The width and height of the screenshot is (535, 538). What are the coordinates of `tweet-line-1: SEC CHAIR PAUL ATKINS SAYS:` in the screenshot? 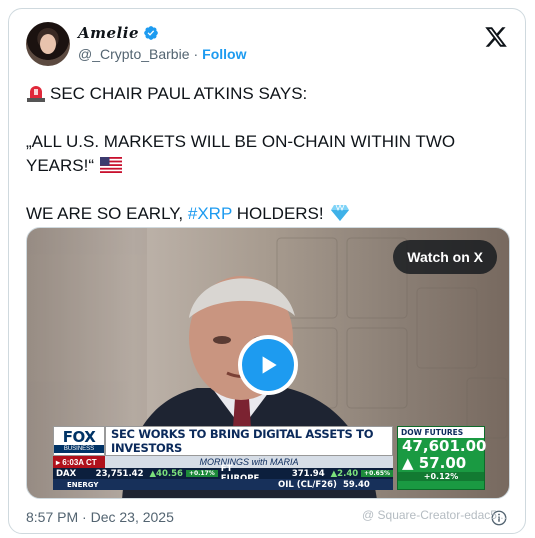 It's located at (266, 94).